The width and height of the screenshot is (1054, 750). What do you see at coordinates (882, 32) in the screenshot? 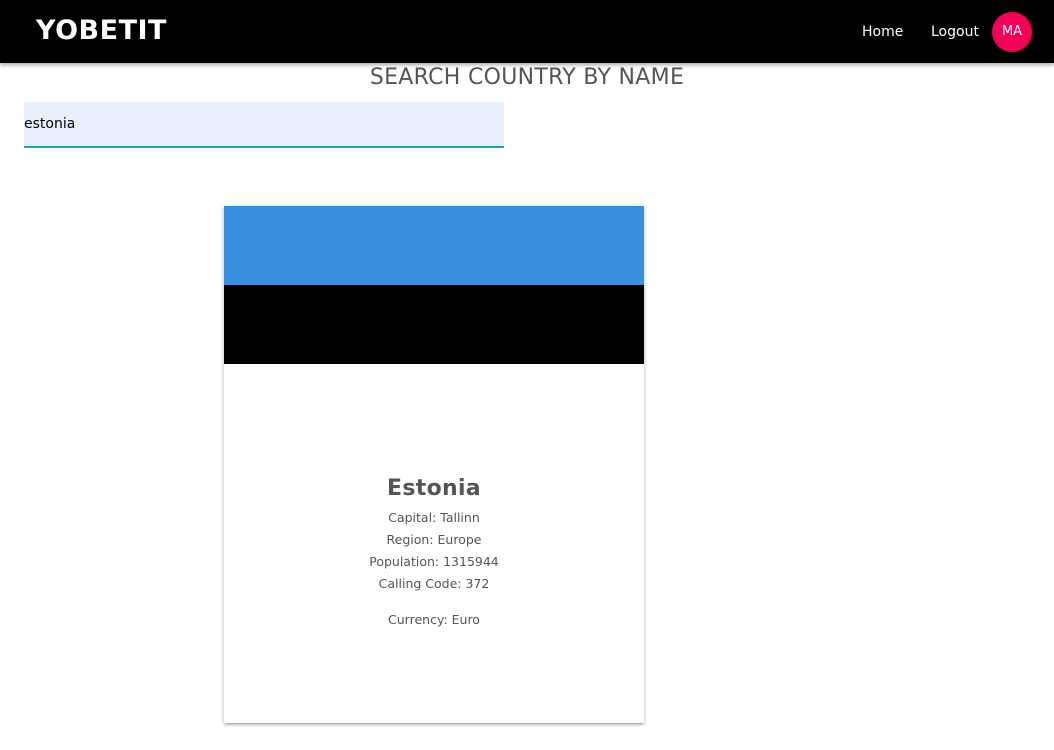
I see `nav-home-link: Home` at bounding box center [882, 32].